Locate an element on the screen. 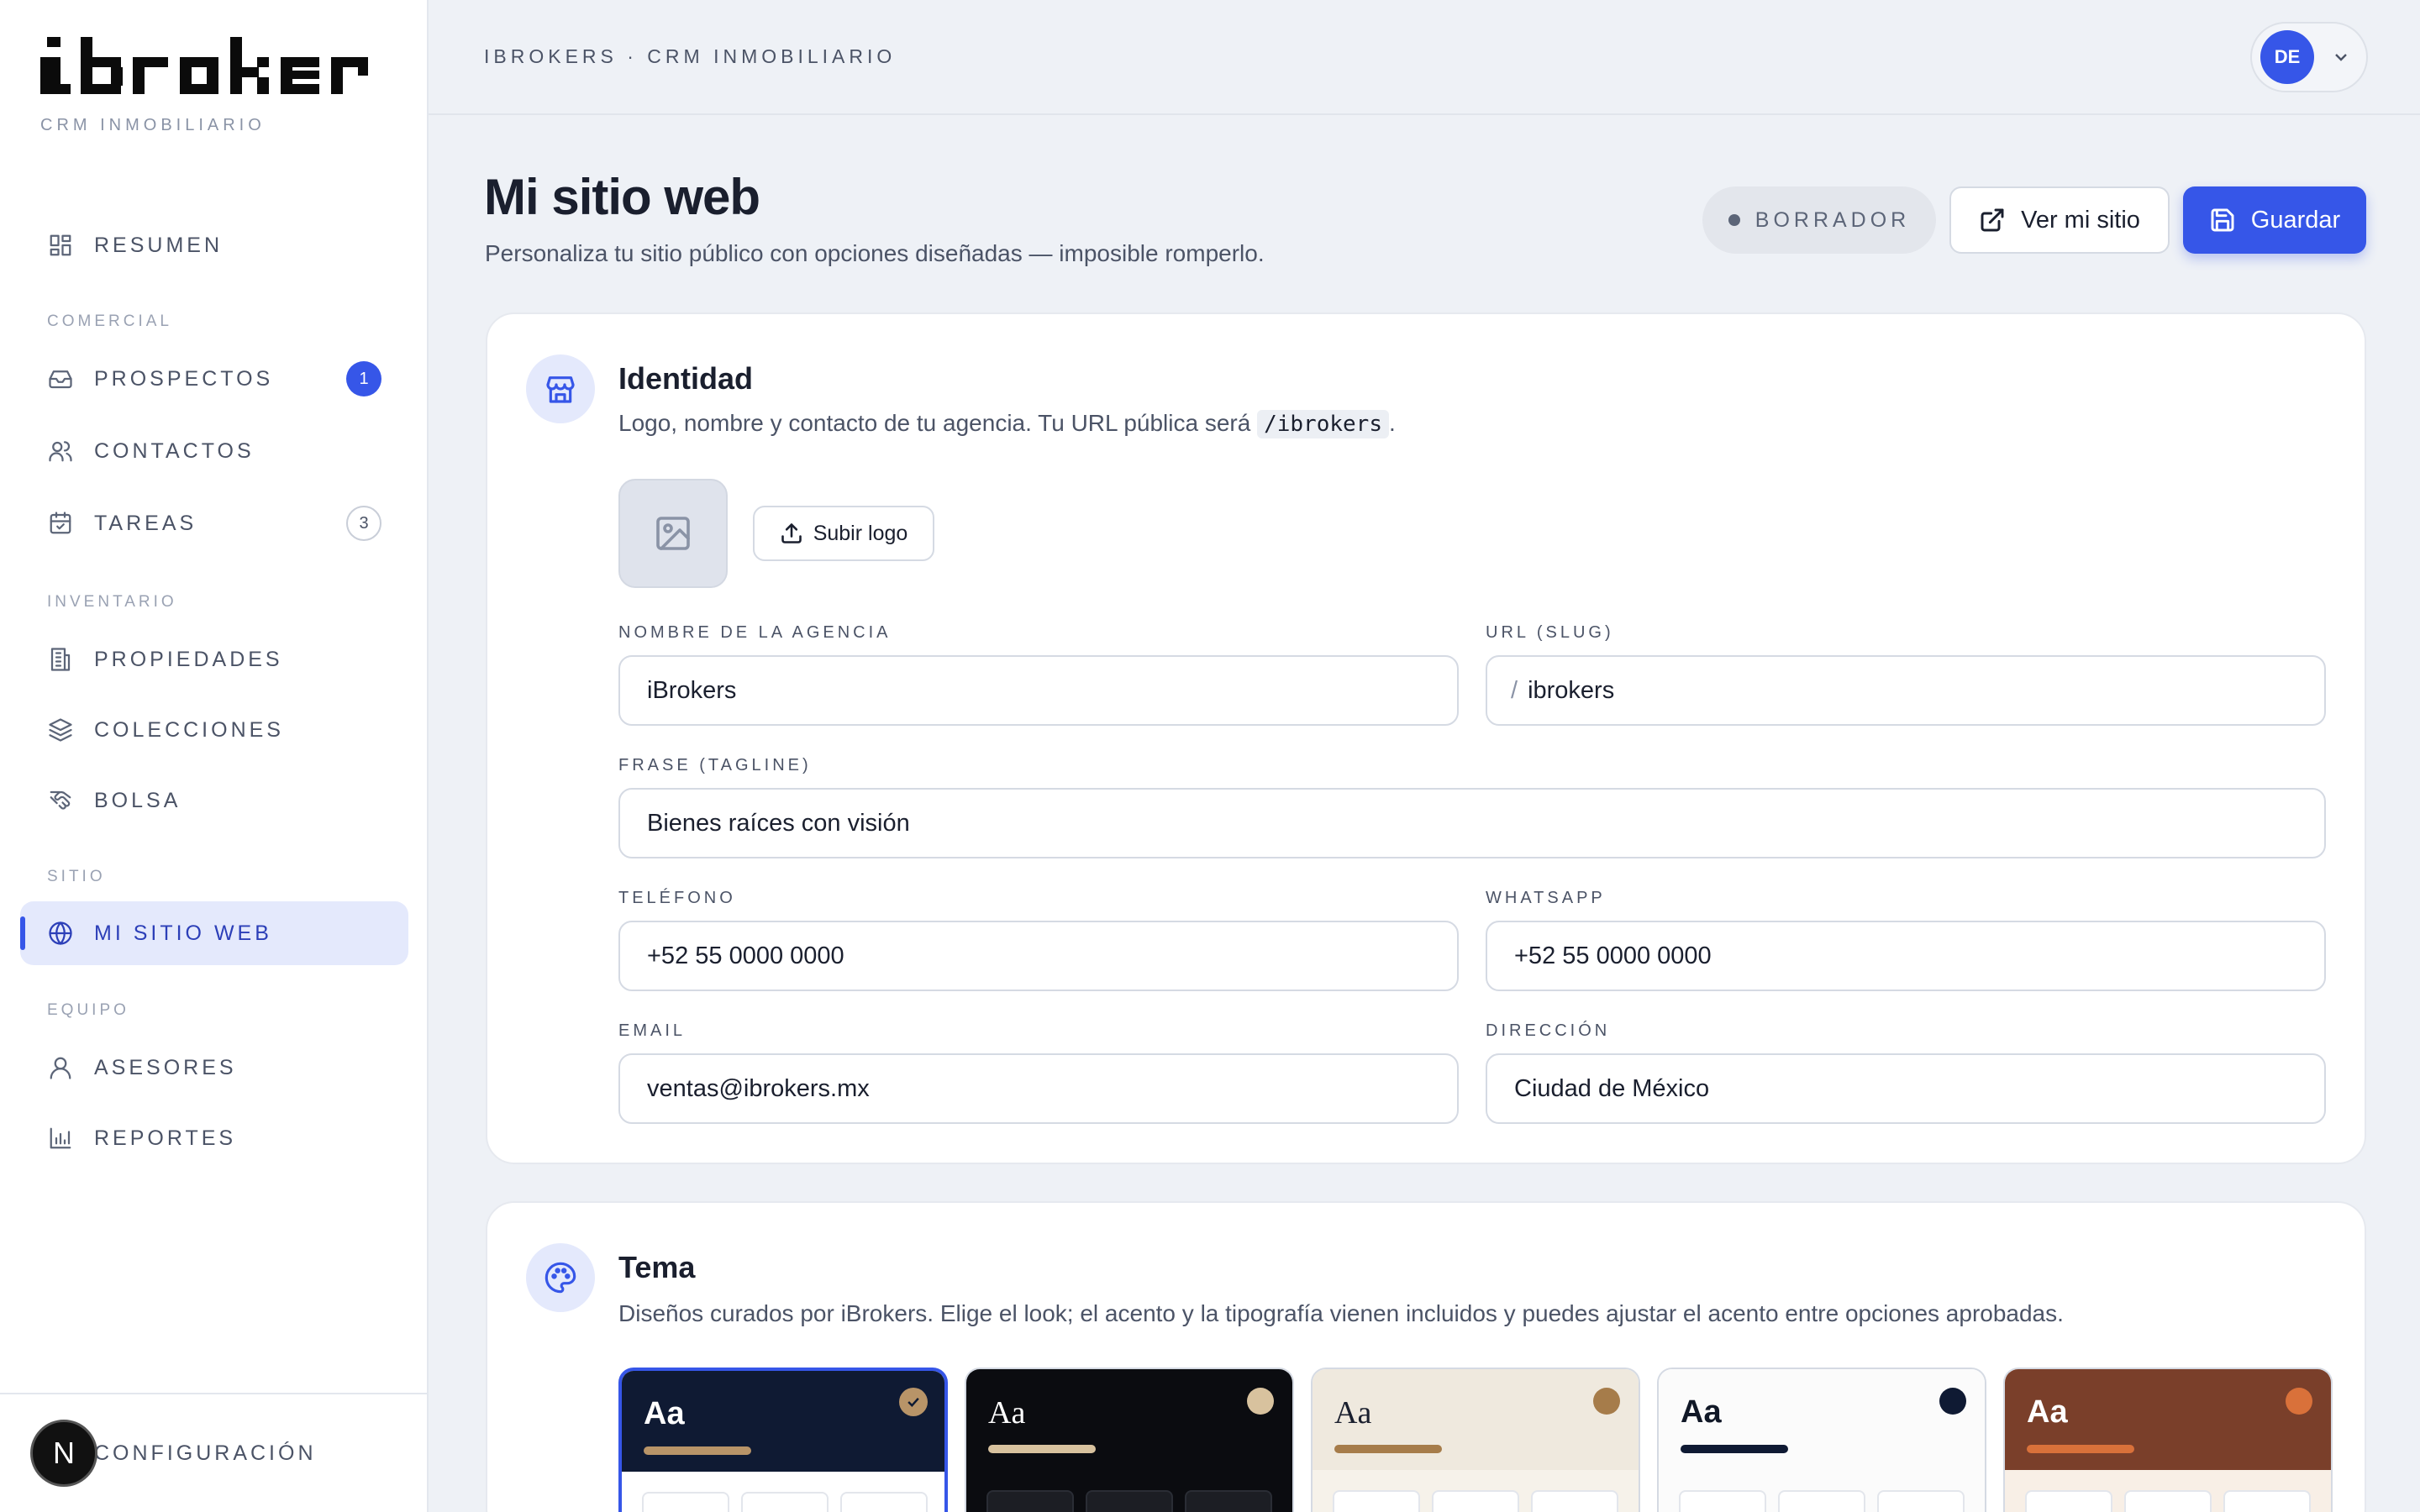  sidebar-item-label: REPORTES is located at coordinates (165, 1138).